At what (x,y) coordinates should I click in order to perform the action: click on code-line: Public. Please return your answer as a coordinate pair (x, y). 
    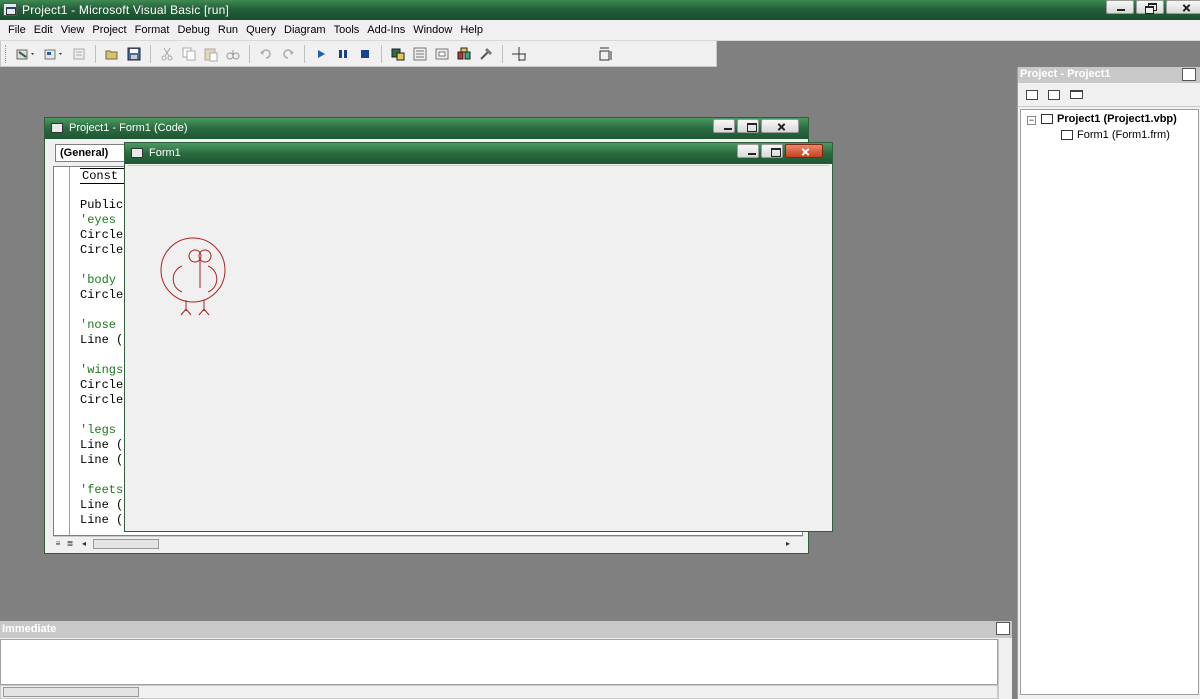
    Looking at the image, I should click on (102, 205).